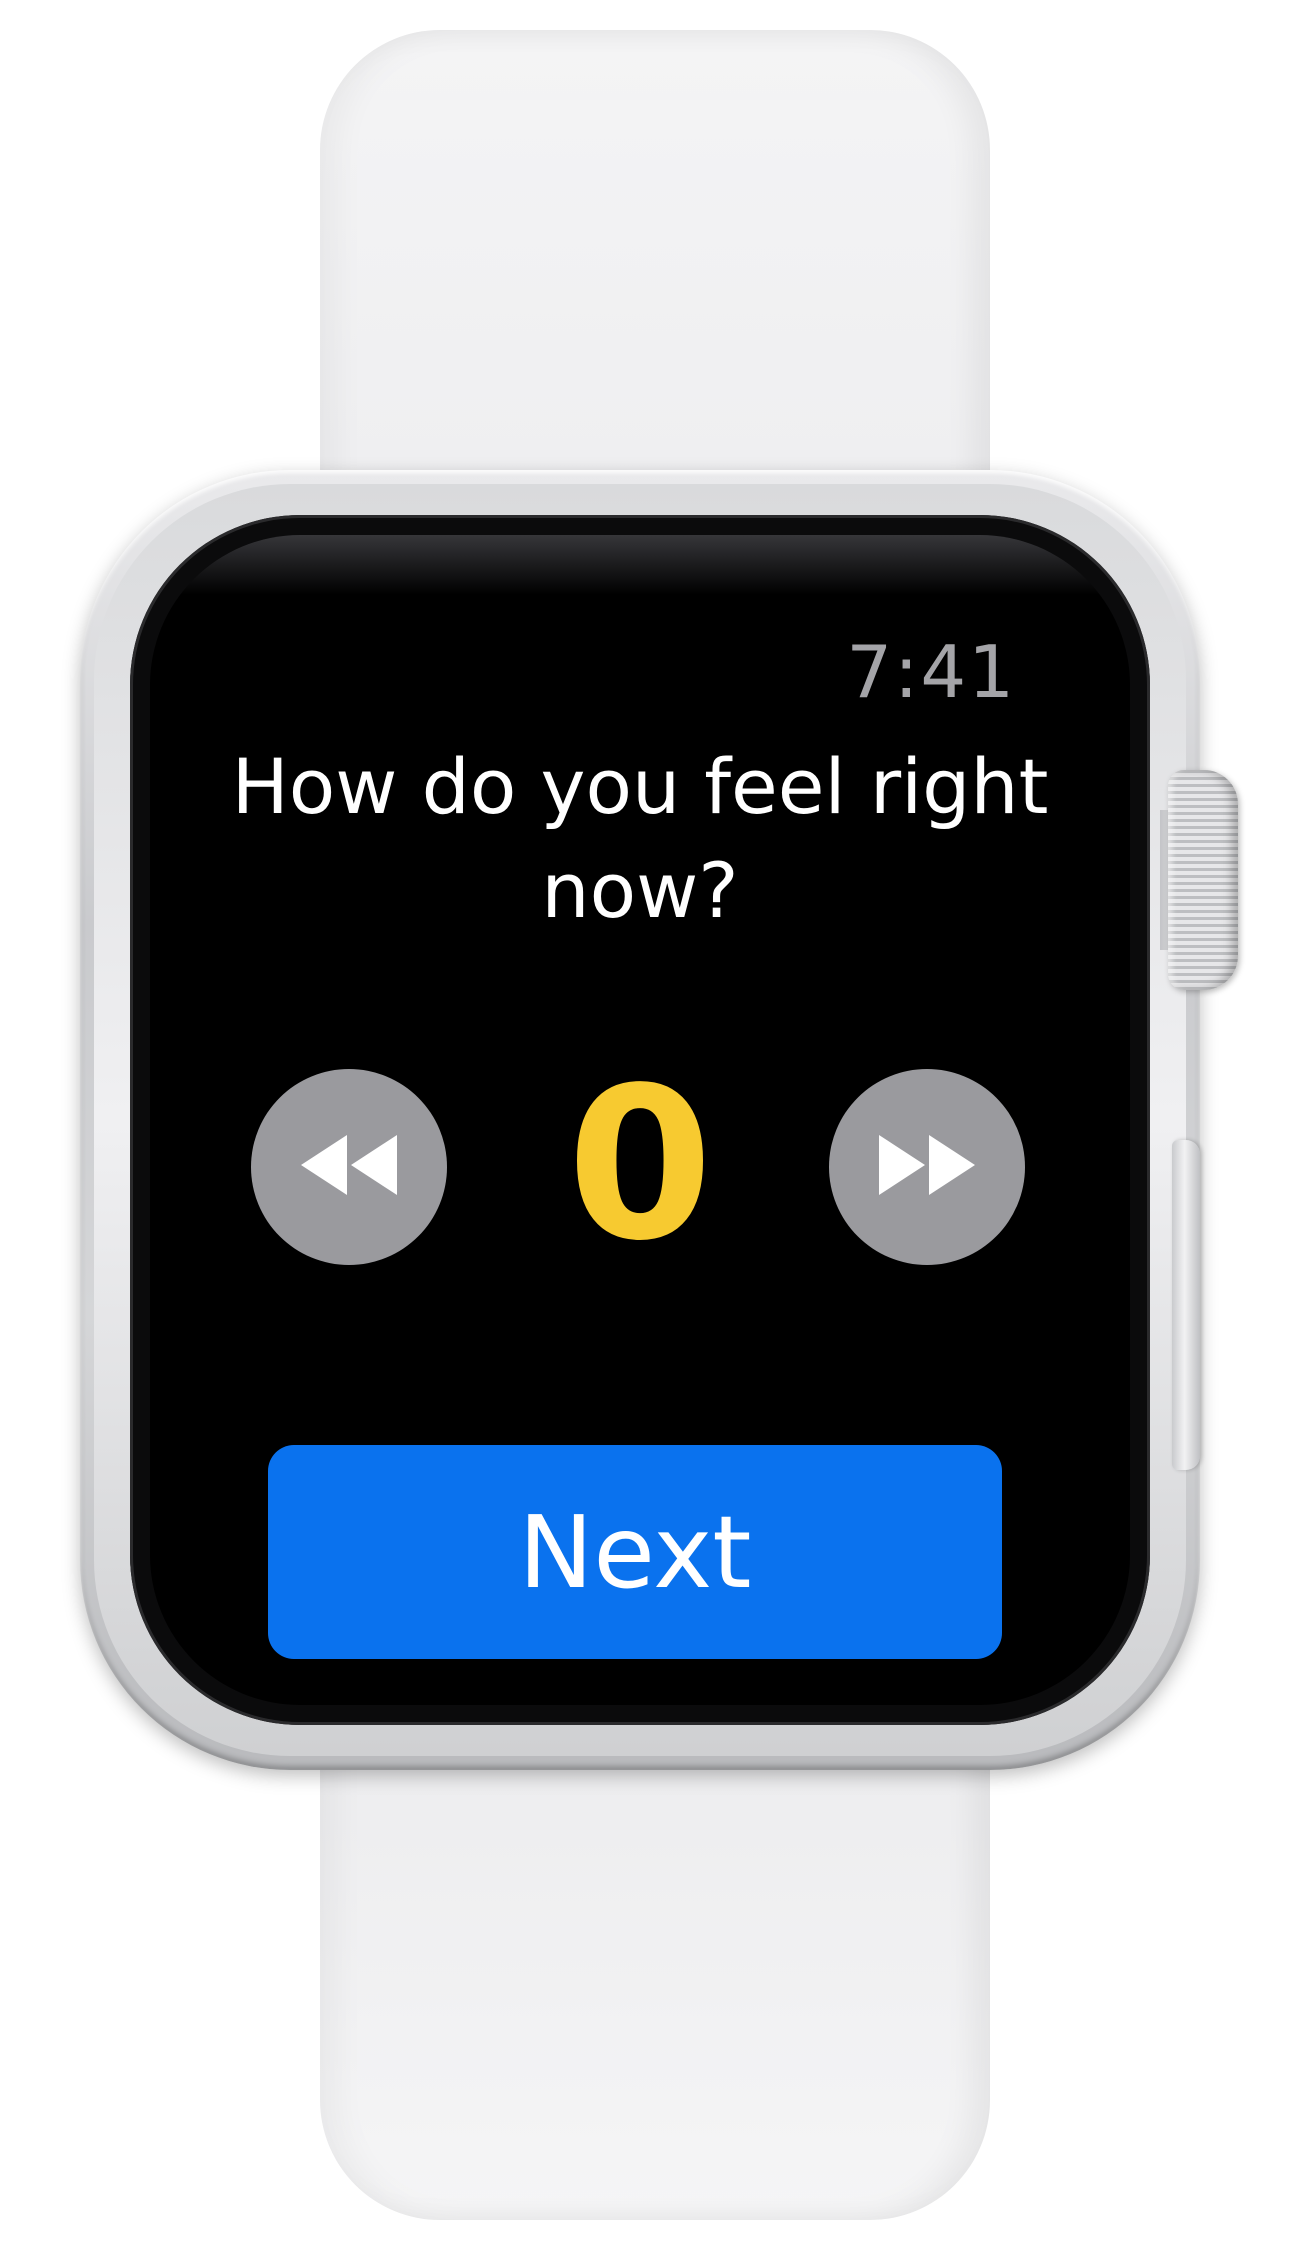  I want to click on decrease-button, so click(349, 1167).